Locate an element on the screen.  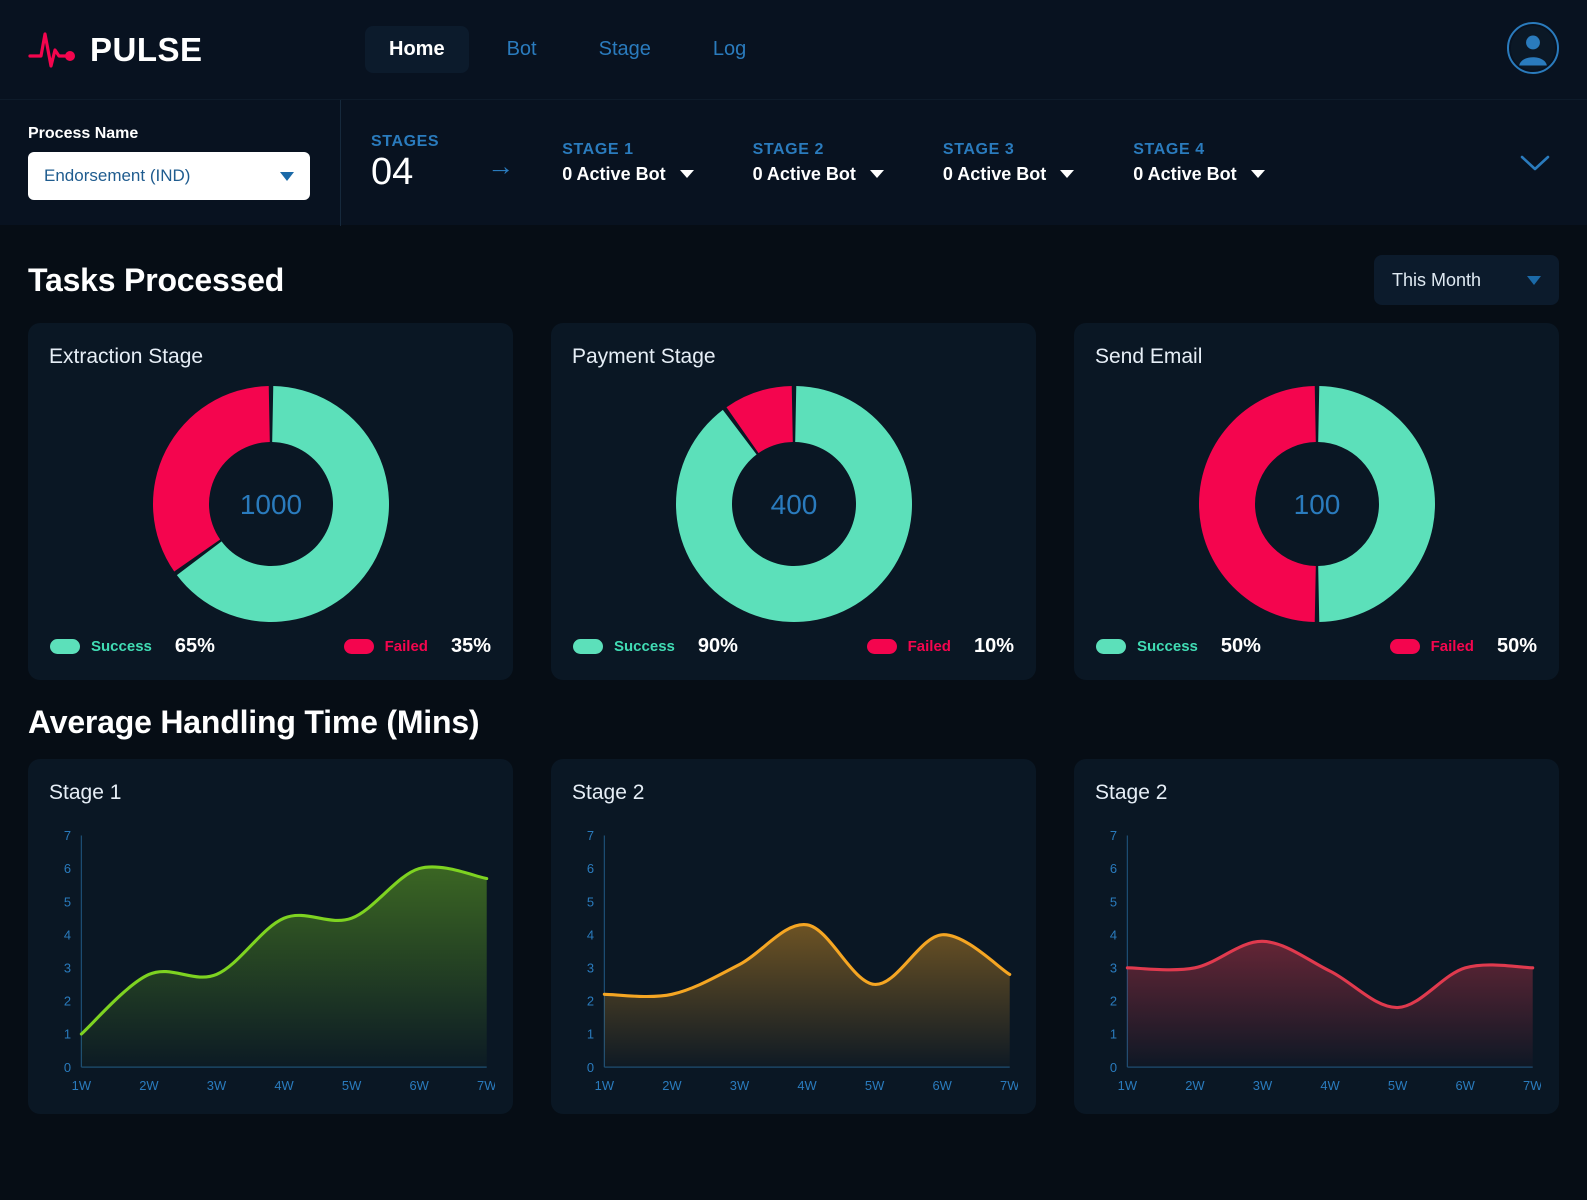
donut-chart-extraction: 1000 is located at coordinates (270, 504).